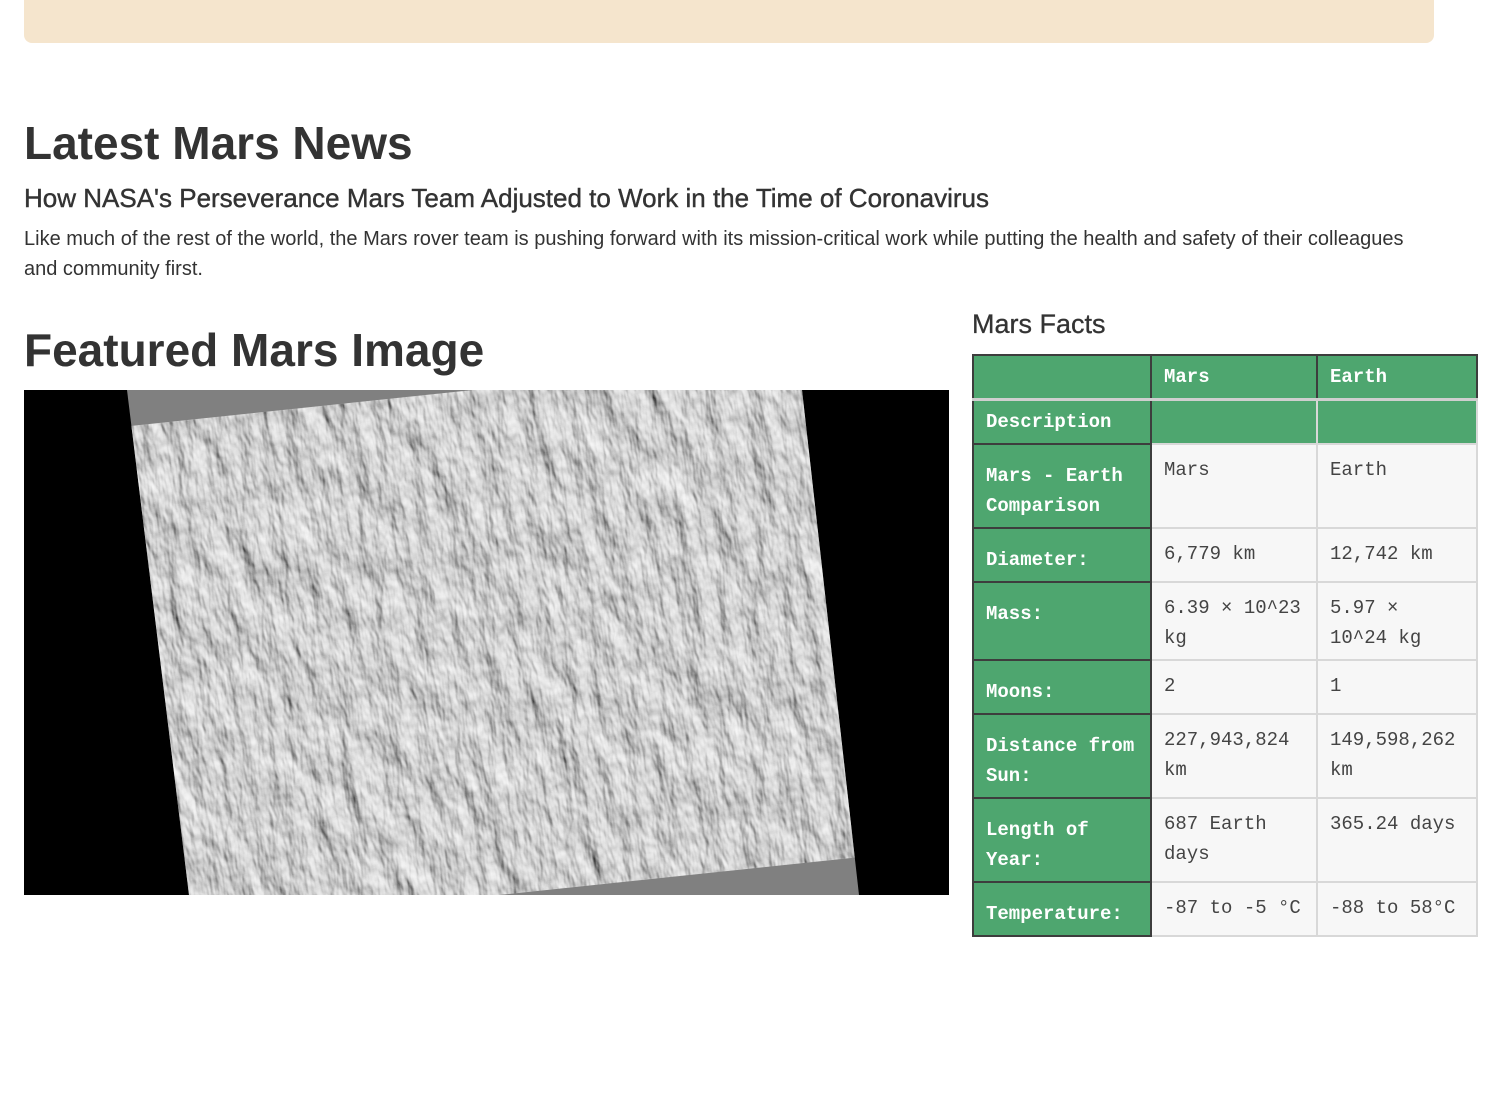 The width and height of the screenshot is (1486, 1116). Describe the element at coordinates (218, 143) in the screenshot. I see `news-heading: Latest Mars News` at that location.